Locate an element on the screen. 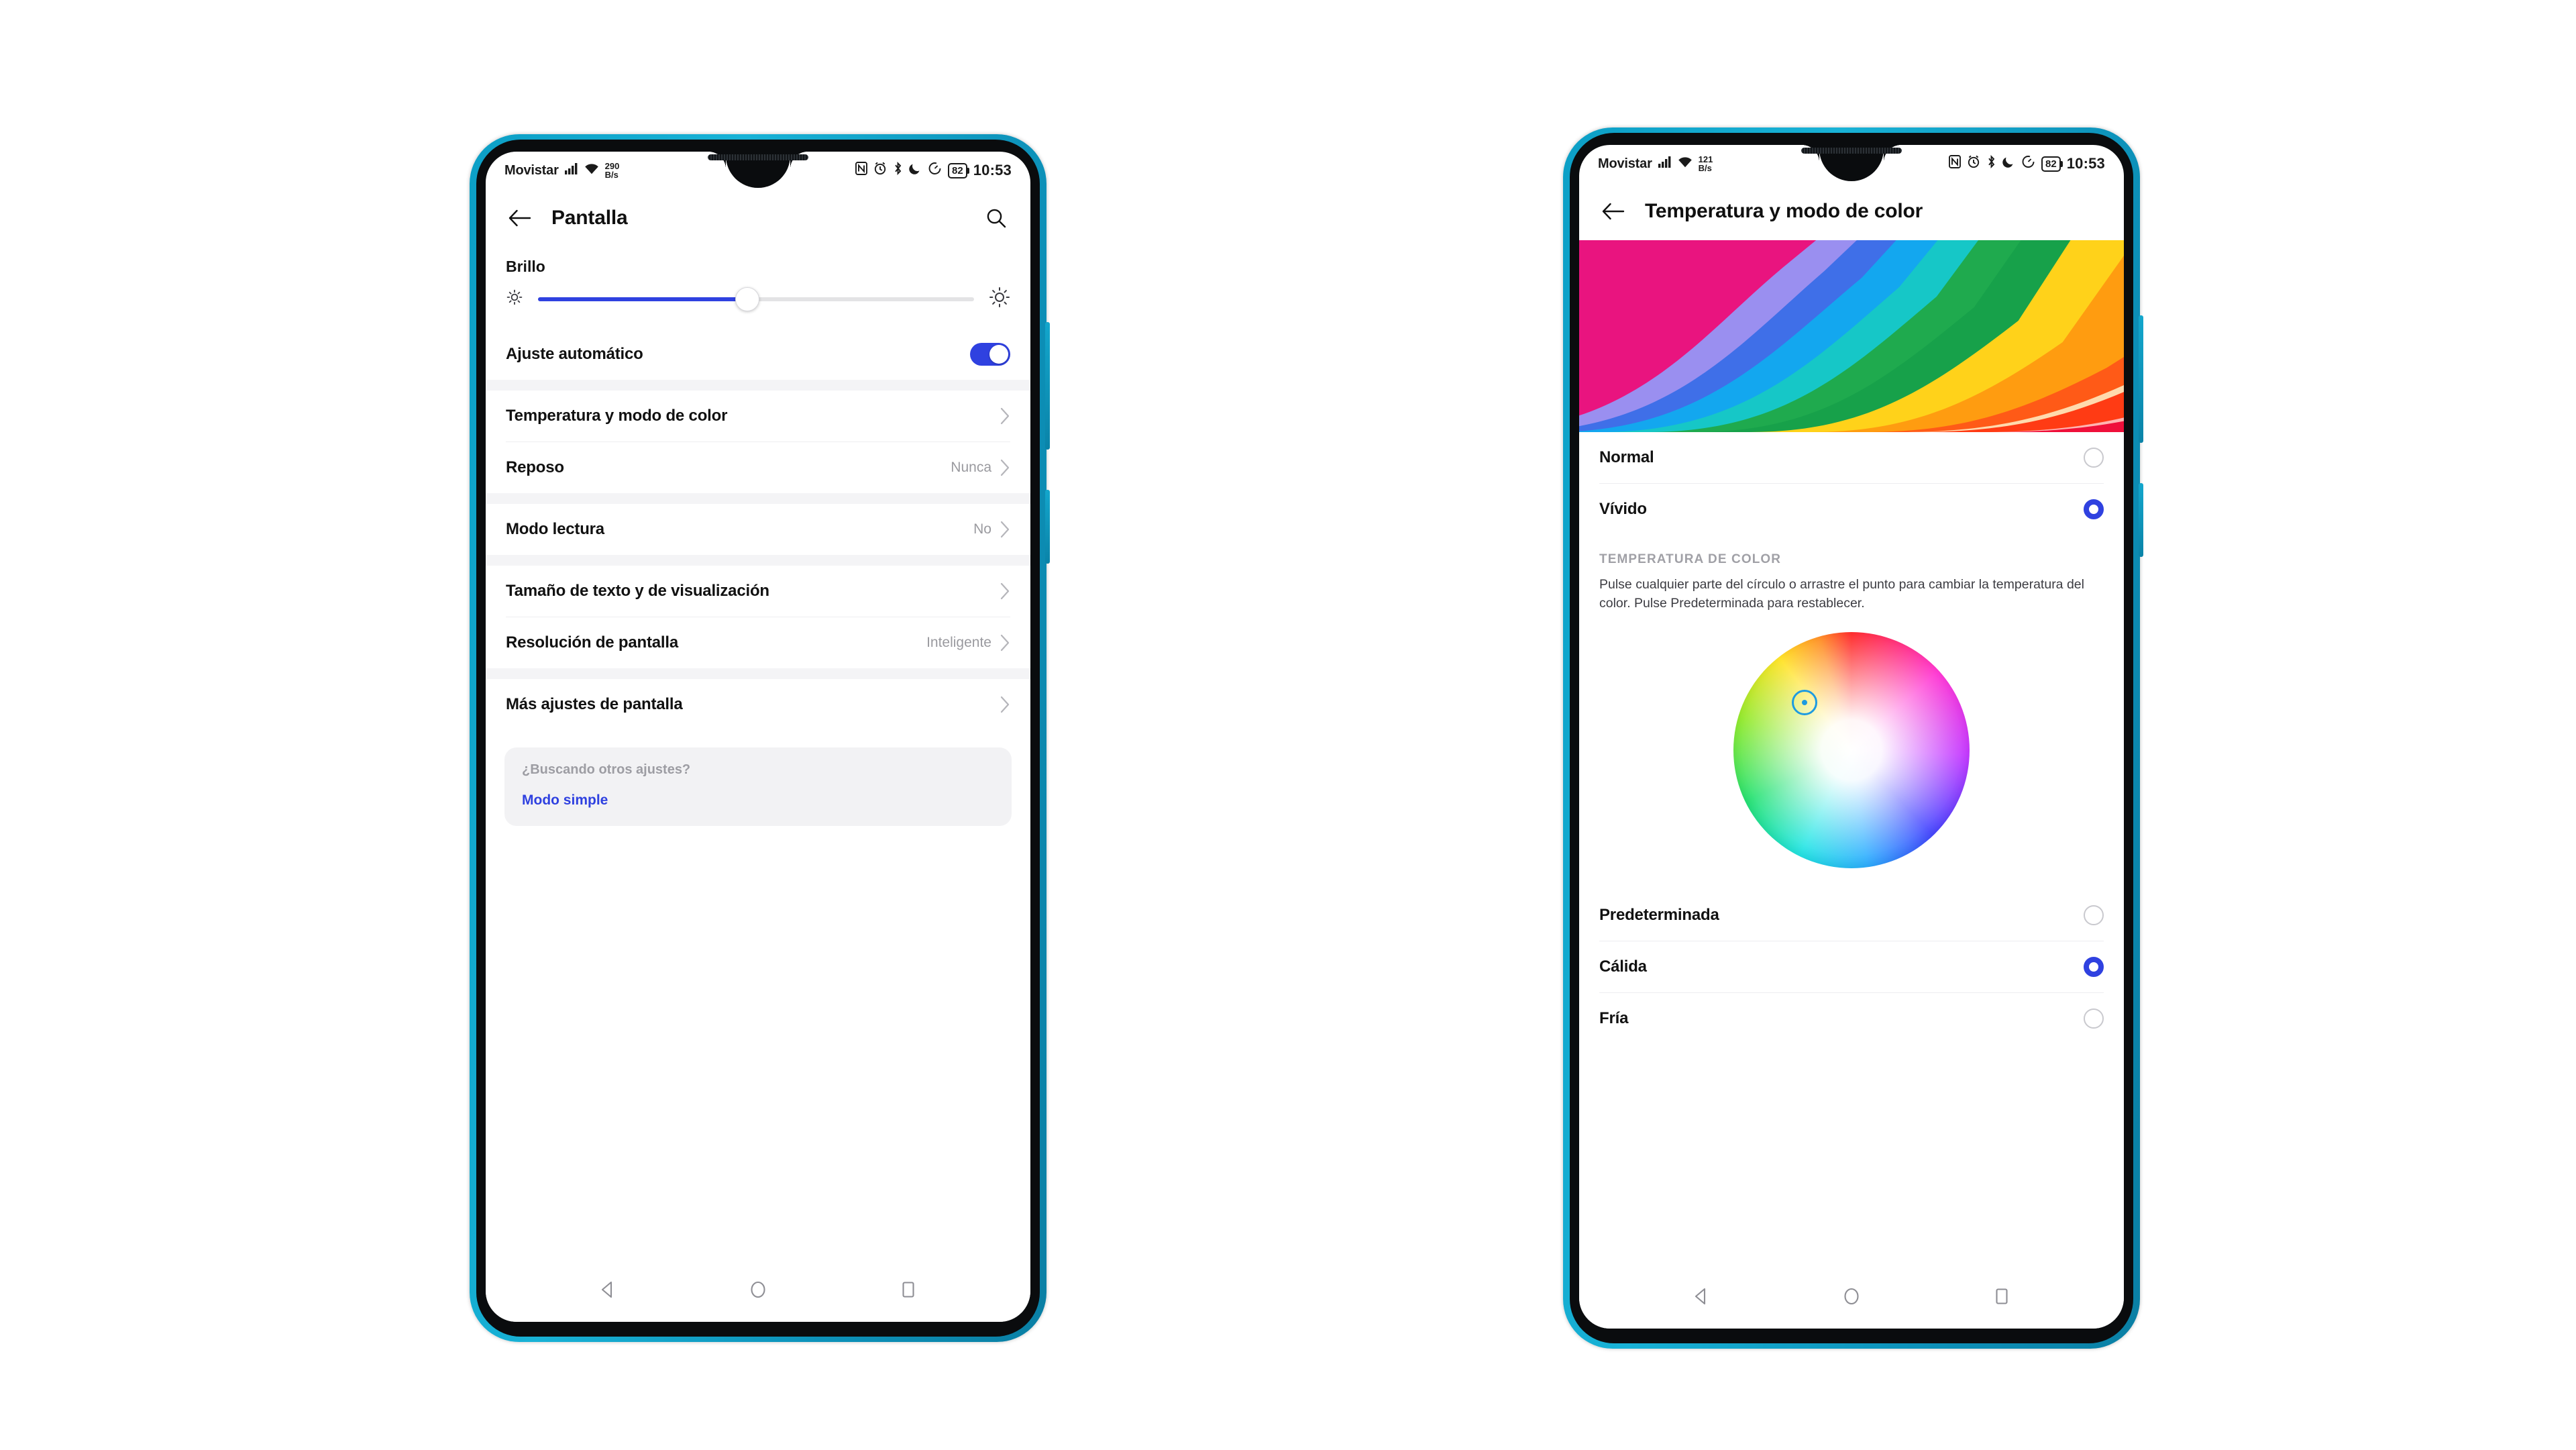 Image resolution: width=2576 pixels, height=1450 pixels. settings-group: Más ajustes de pantalla is located at coordinates (758, 704).